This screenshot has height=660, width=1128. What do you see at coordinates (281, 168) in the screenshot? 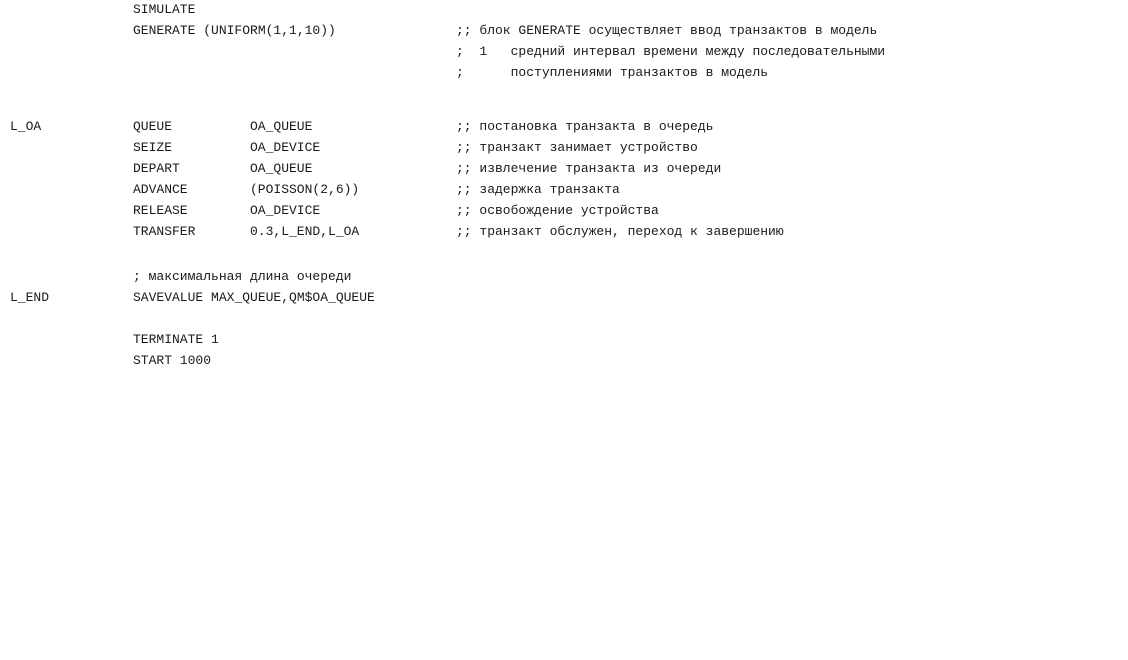
I see `depart-operand: OA_QUEUE` at bounding box center [281, 168].